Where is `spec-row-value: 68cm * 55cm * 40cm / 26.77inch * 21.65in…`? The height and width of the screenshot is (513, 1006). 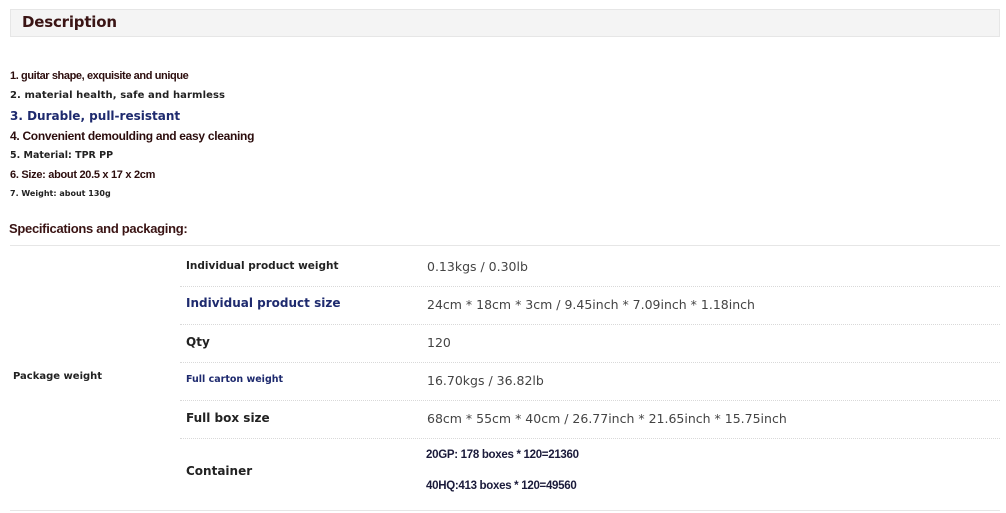 spec-row-value: 68cm * 55cm * 40cm / 26.77inch * 21.65in… is located at coordinates (607, 418).